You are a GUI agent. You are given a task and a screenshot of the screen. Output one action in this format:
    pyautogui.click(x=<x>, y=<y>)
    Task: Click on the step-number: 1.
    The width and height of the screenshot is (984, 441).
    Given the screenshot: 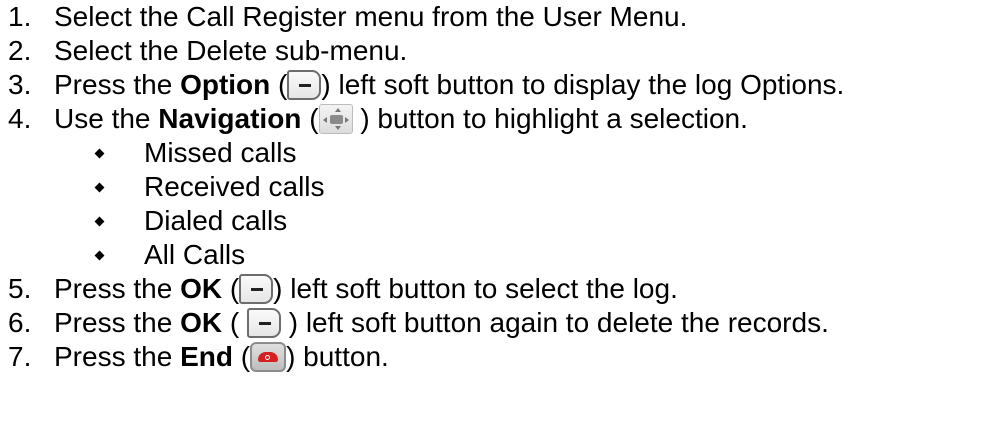 What is the action you would take?
    pyautogui.click(x=20, y=16)
    